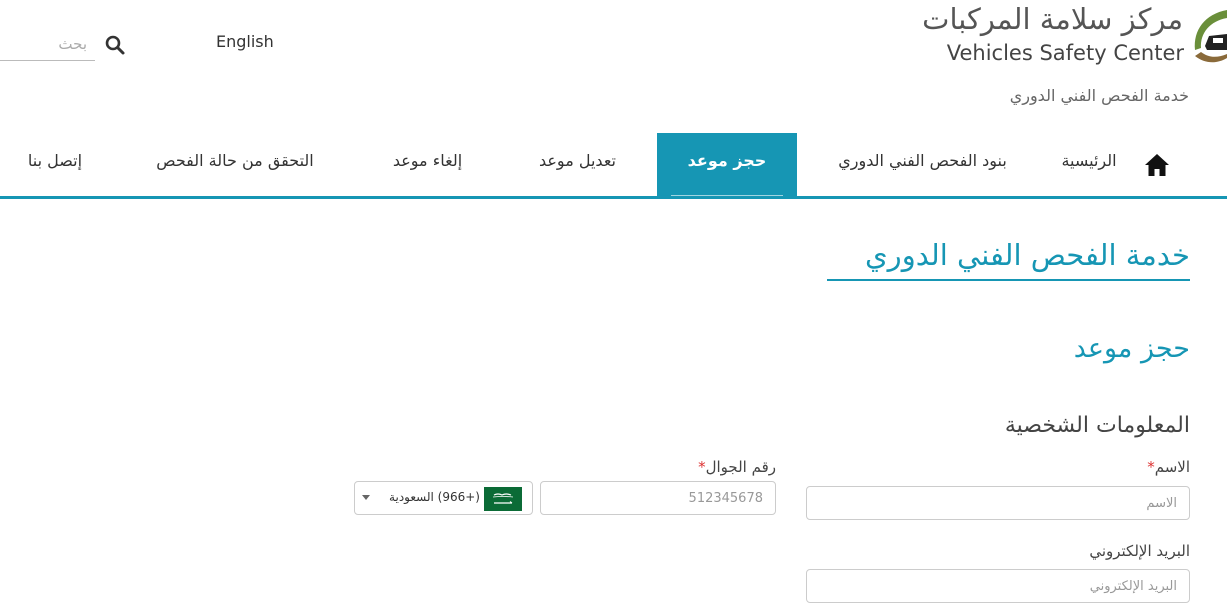 This screenshot has width=1227, height=613. Describe the element at coordinates (427, 165) in the screenshot. I see `nav-item-cancel-appointment: إلغاء موعد` at that location.